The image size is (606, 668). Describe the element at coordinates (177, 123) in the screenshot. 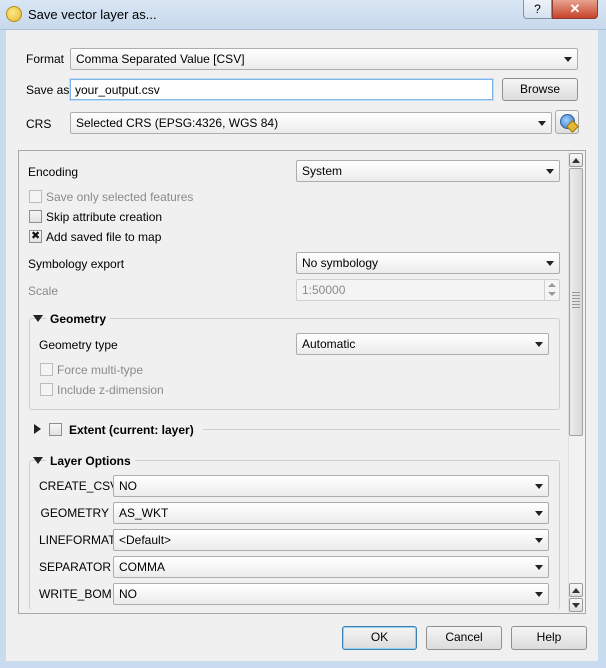

I see `crs-select-value: Selected CRS (EPSG:4326, WGS 84)` at that location.